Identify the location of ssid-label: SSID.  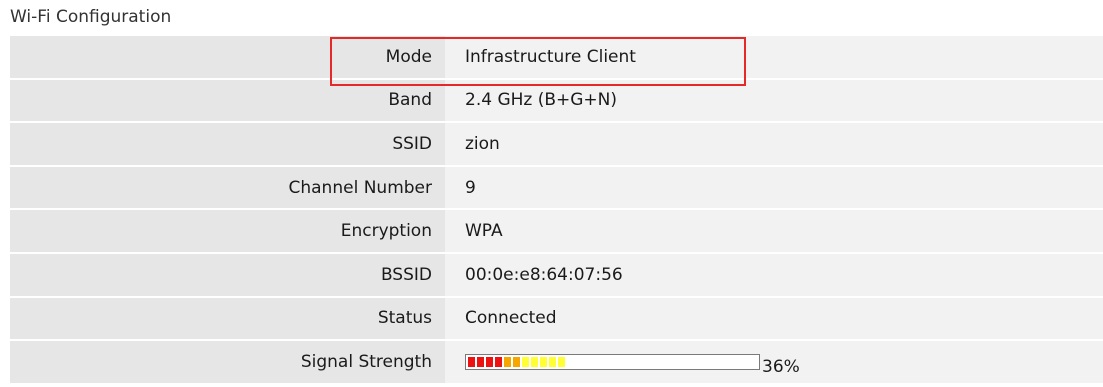
(227, 144).